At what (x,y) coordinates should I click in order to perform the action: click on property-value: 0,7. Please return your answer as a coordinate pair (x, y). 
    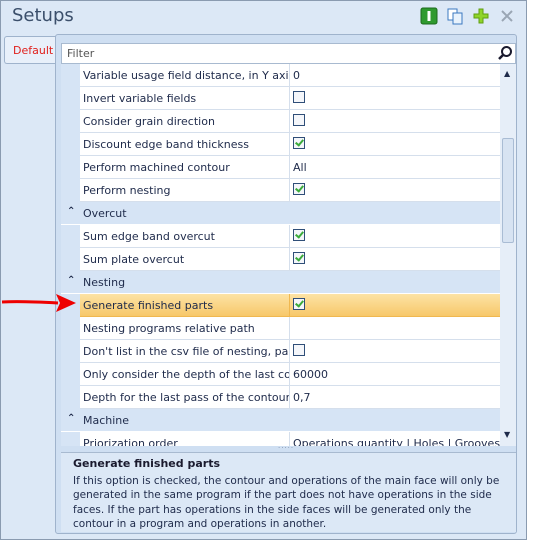
    Looking at the image, I should click on (302, 397).